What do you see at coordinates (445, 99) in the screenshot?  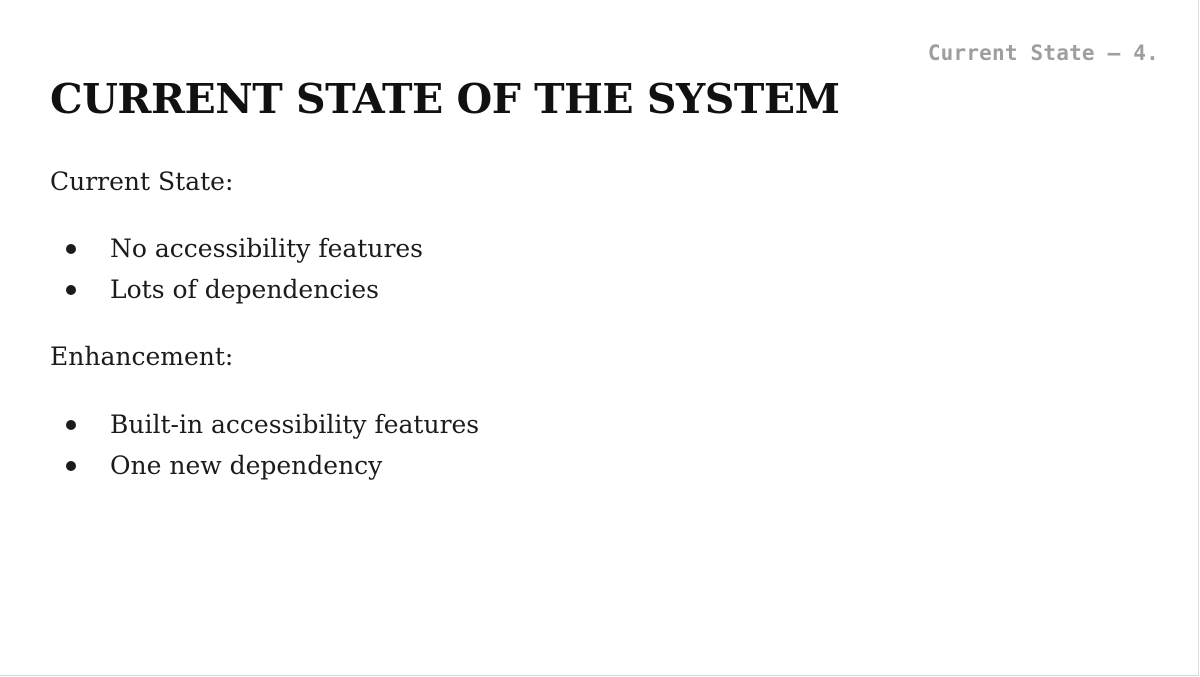 I see `slide-title: CURRENT STATE OF THE SYSTEM` at bounding box center [445, 99].